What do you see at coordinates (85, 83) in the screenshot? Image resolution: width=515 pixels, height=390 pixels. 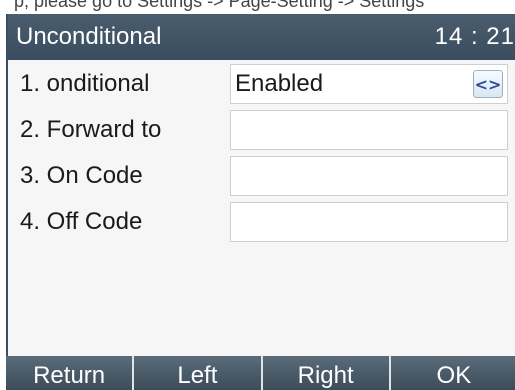 I see `row-label: 1. onditional` at bounding box center [85, 83].